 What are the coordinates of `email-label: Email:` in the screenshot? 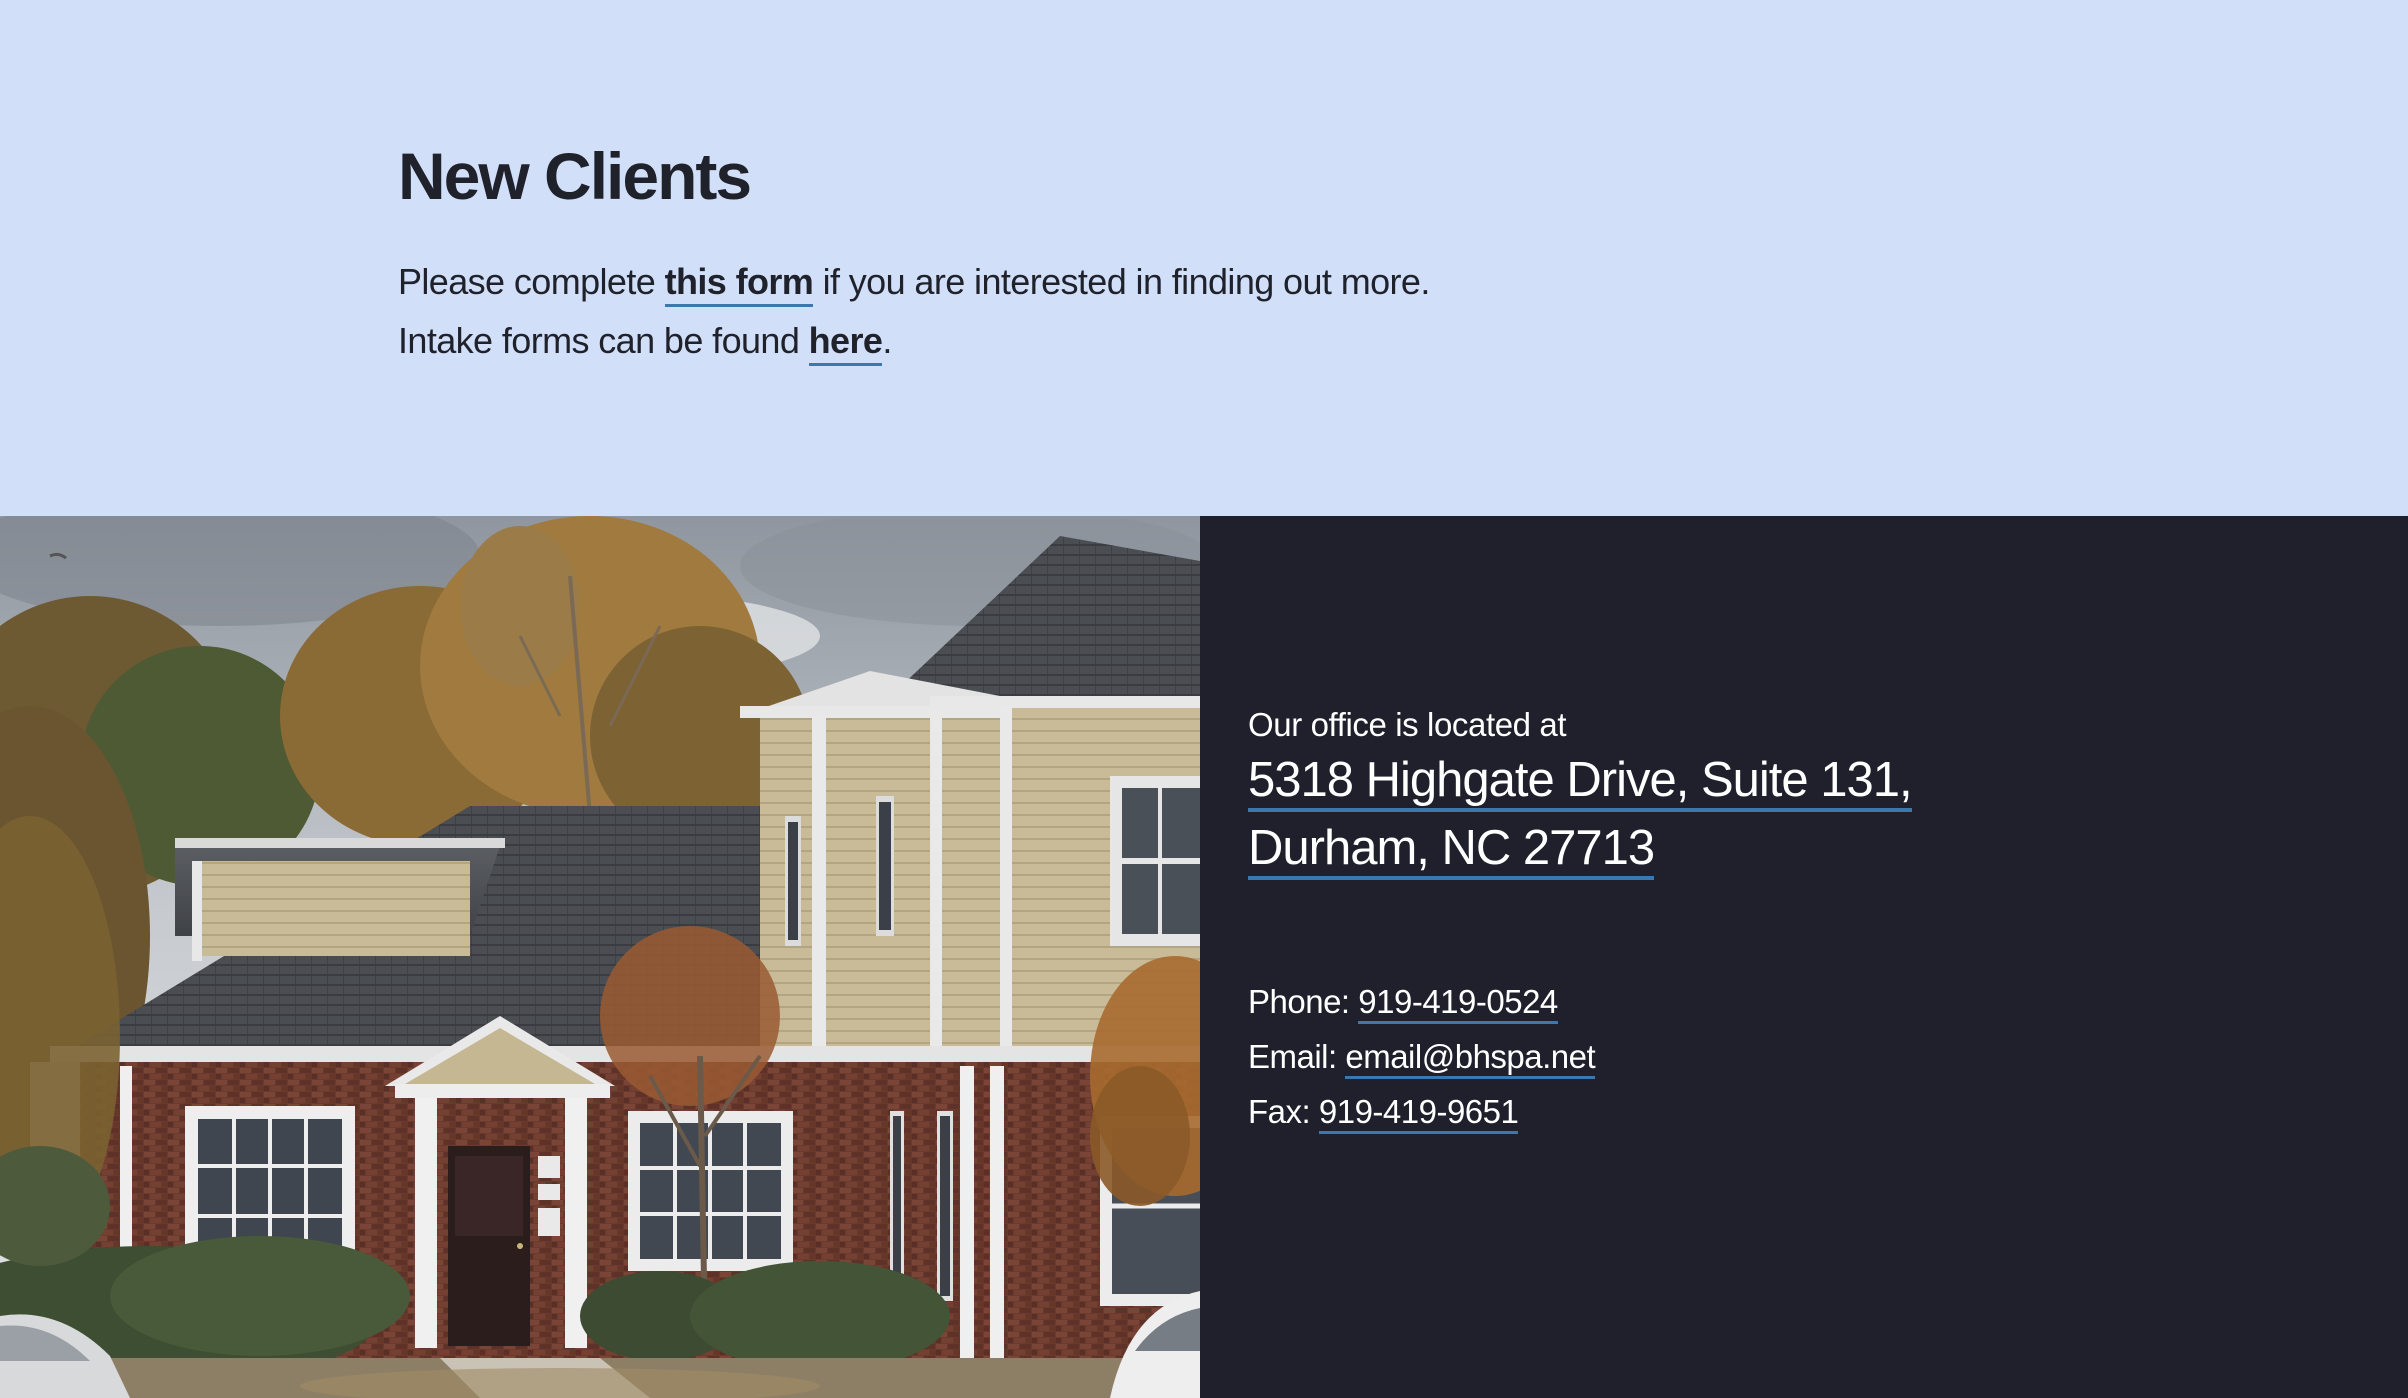 It's located at (1297, 1056).